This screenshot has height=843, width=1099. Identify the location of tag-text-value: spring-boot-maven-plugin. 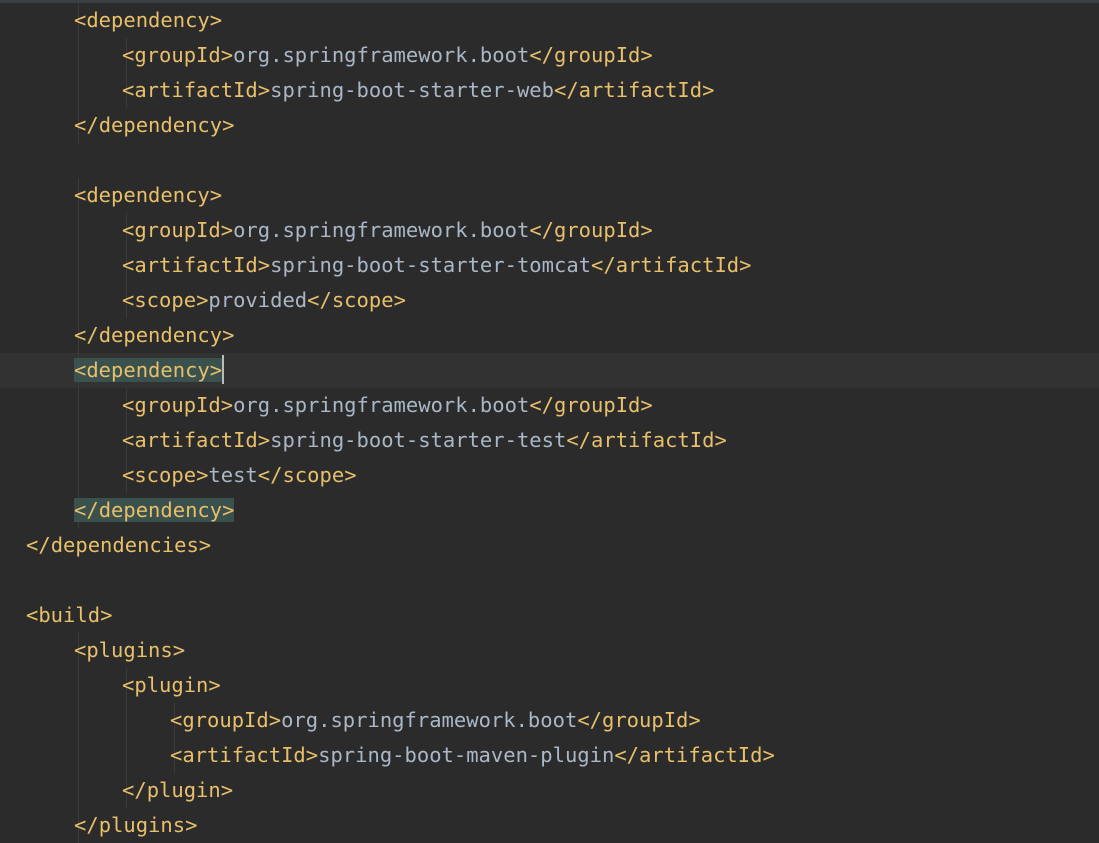
(466, 755).